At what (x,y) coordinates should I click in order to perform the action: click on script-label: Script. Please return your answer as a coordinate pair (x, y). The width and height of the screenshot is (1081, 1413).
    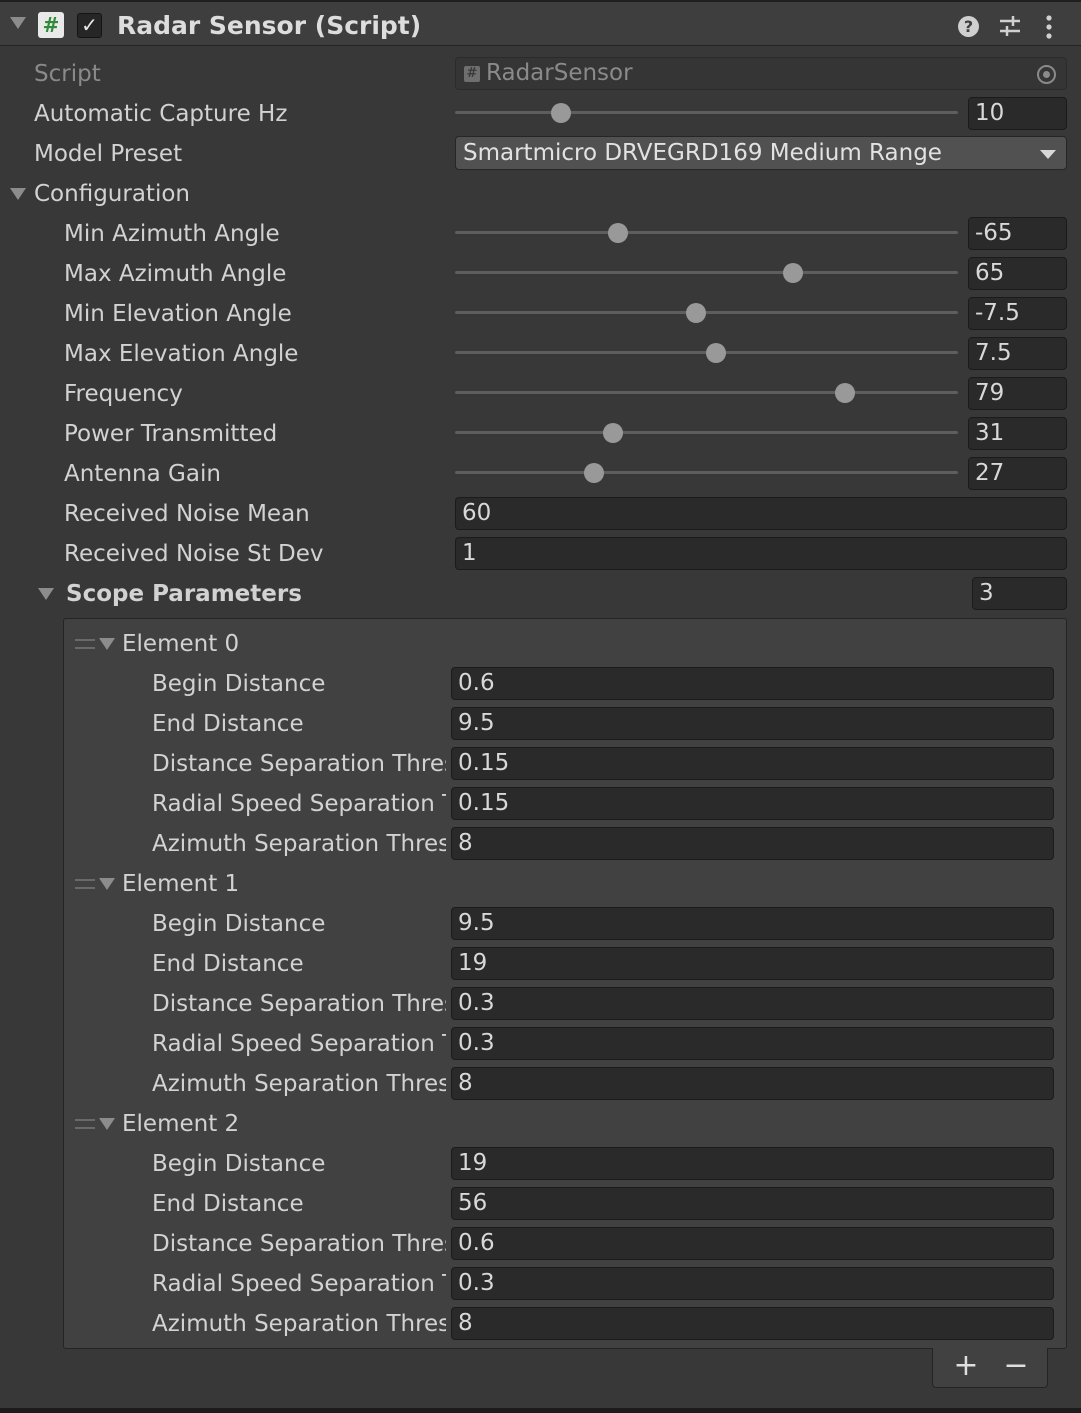
    Looking at the image, I should click on (67, 74).